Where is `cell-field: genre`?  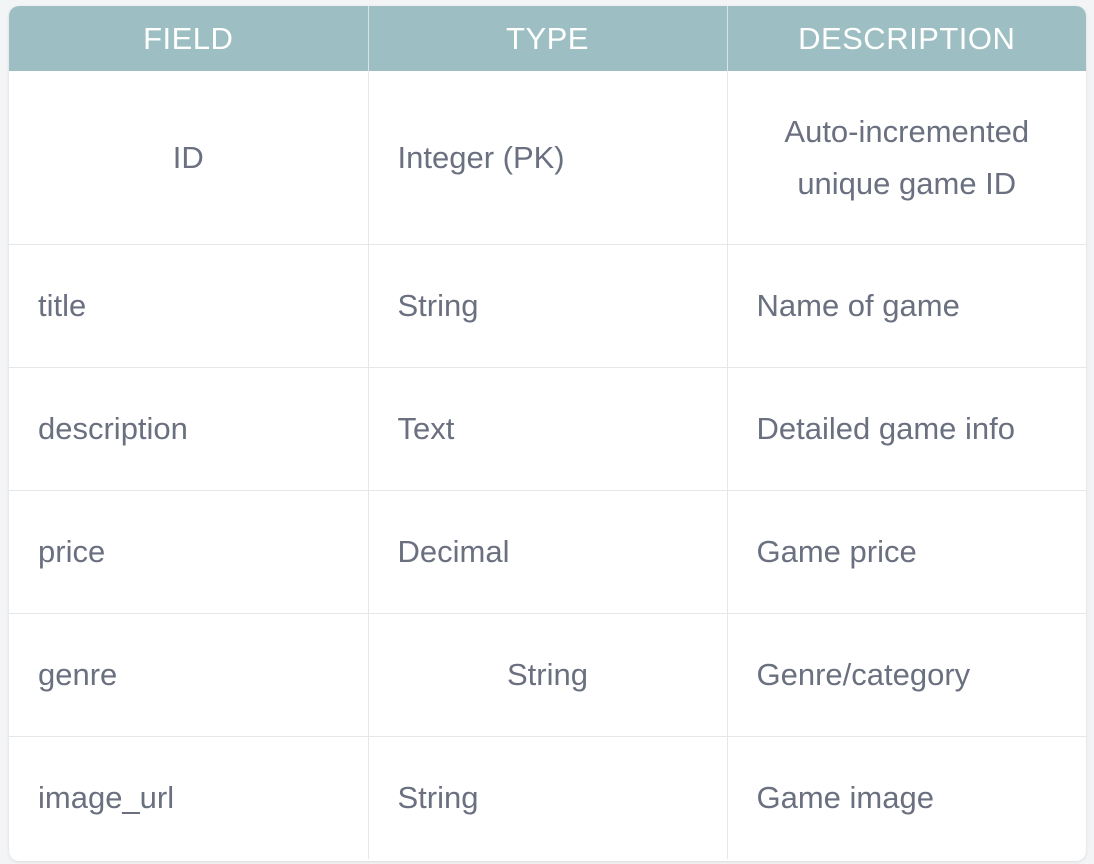
cell-field: genre is located at coordinates (189, 675).